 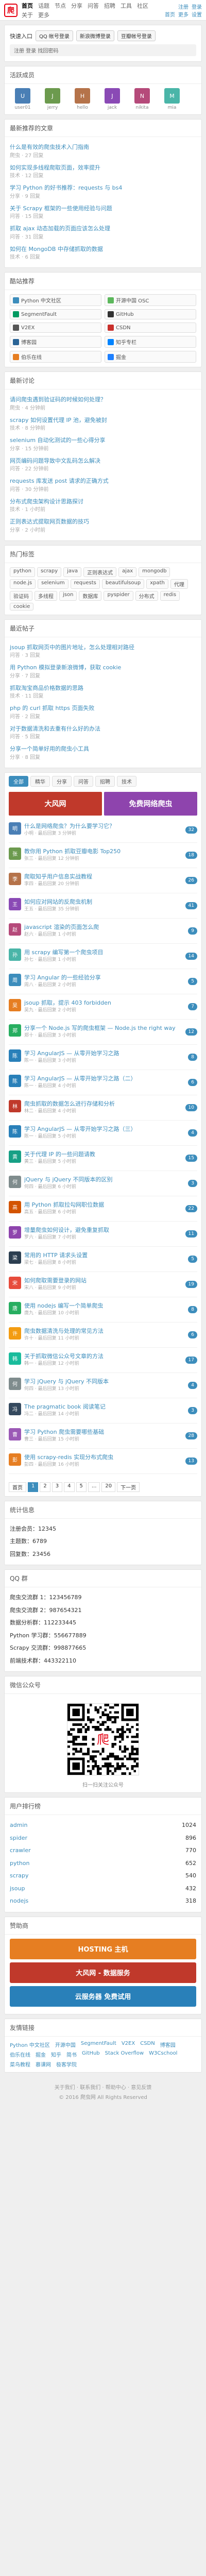 I want to click on topic-title-link: 学习 AngularJS — 从零开始学习之路（二）, so click(x=80, y=1078).